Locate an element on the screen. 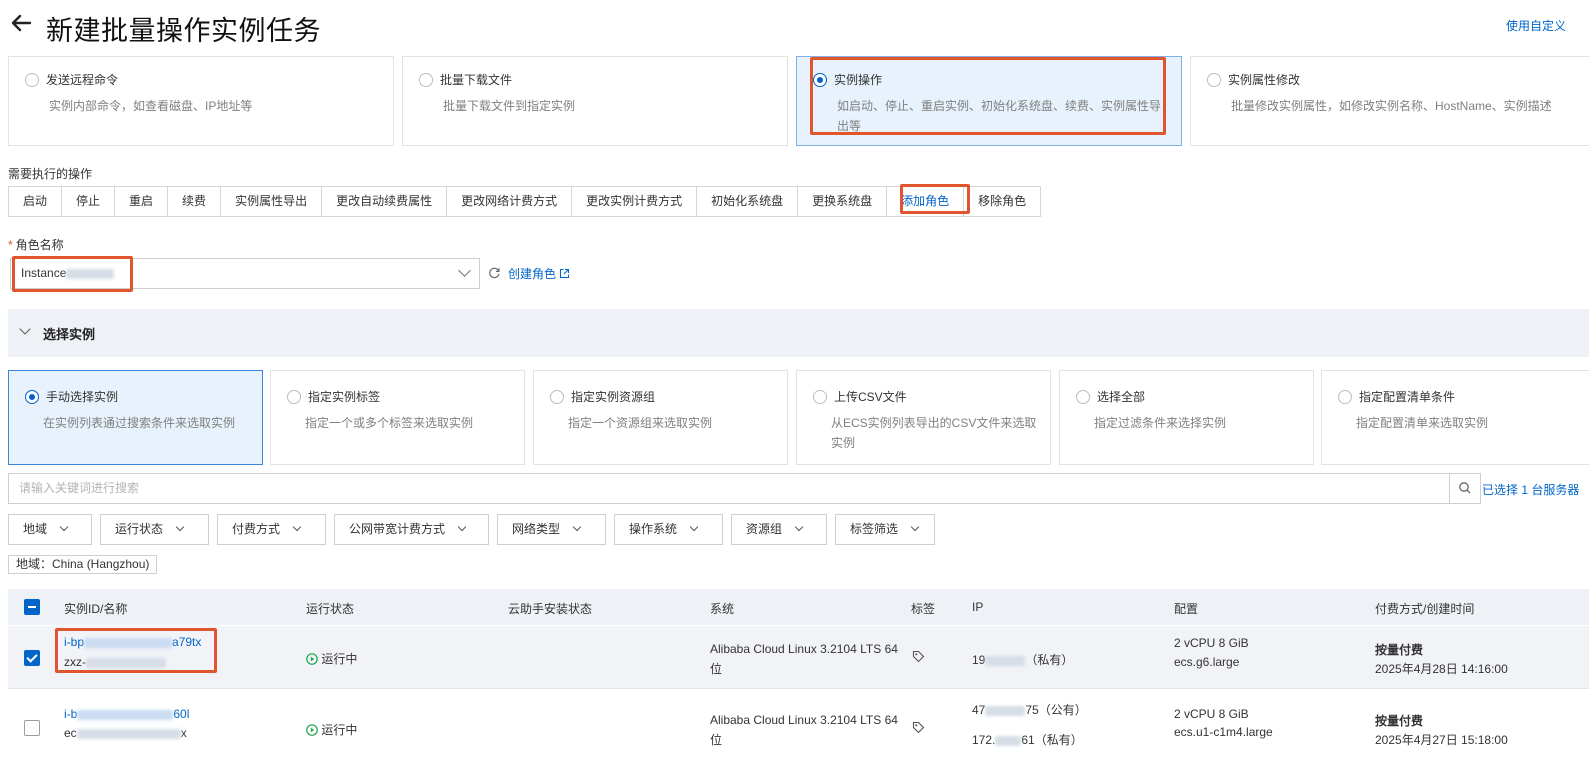 The image size is (1589, 766). col-status: 运行状态 is located at coordinates (330, 609).